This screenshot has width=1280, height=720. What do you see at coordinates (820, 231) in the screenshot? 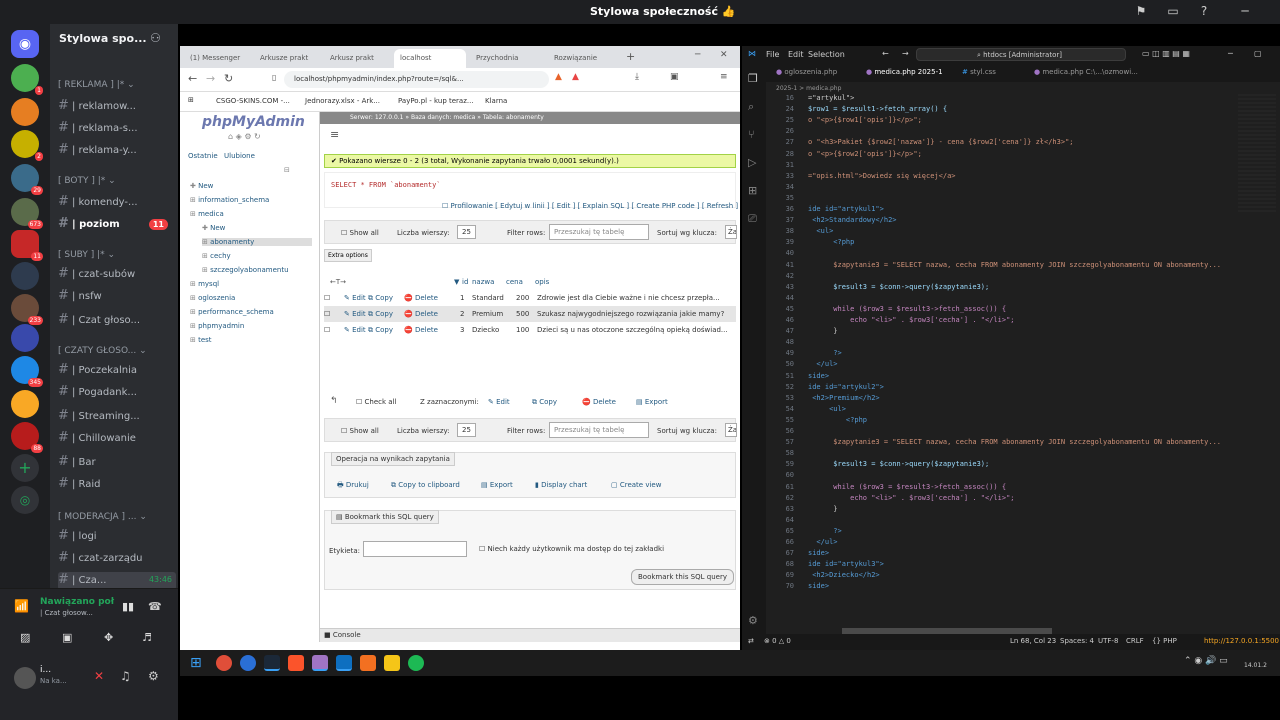
I see `code-line: <ul>` at bounding box center [820, 231].